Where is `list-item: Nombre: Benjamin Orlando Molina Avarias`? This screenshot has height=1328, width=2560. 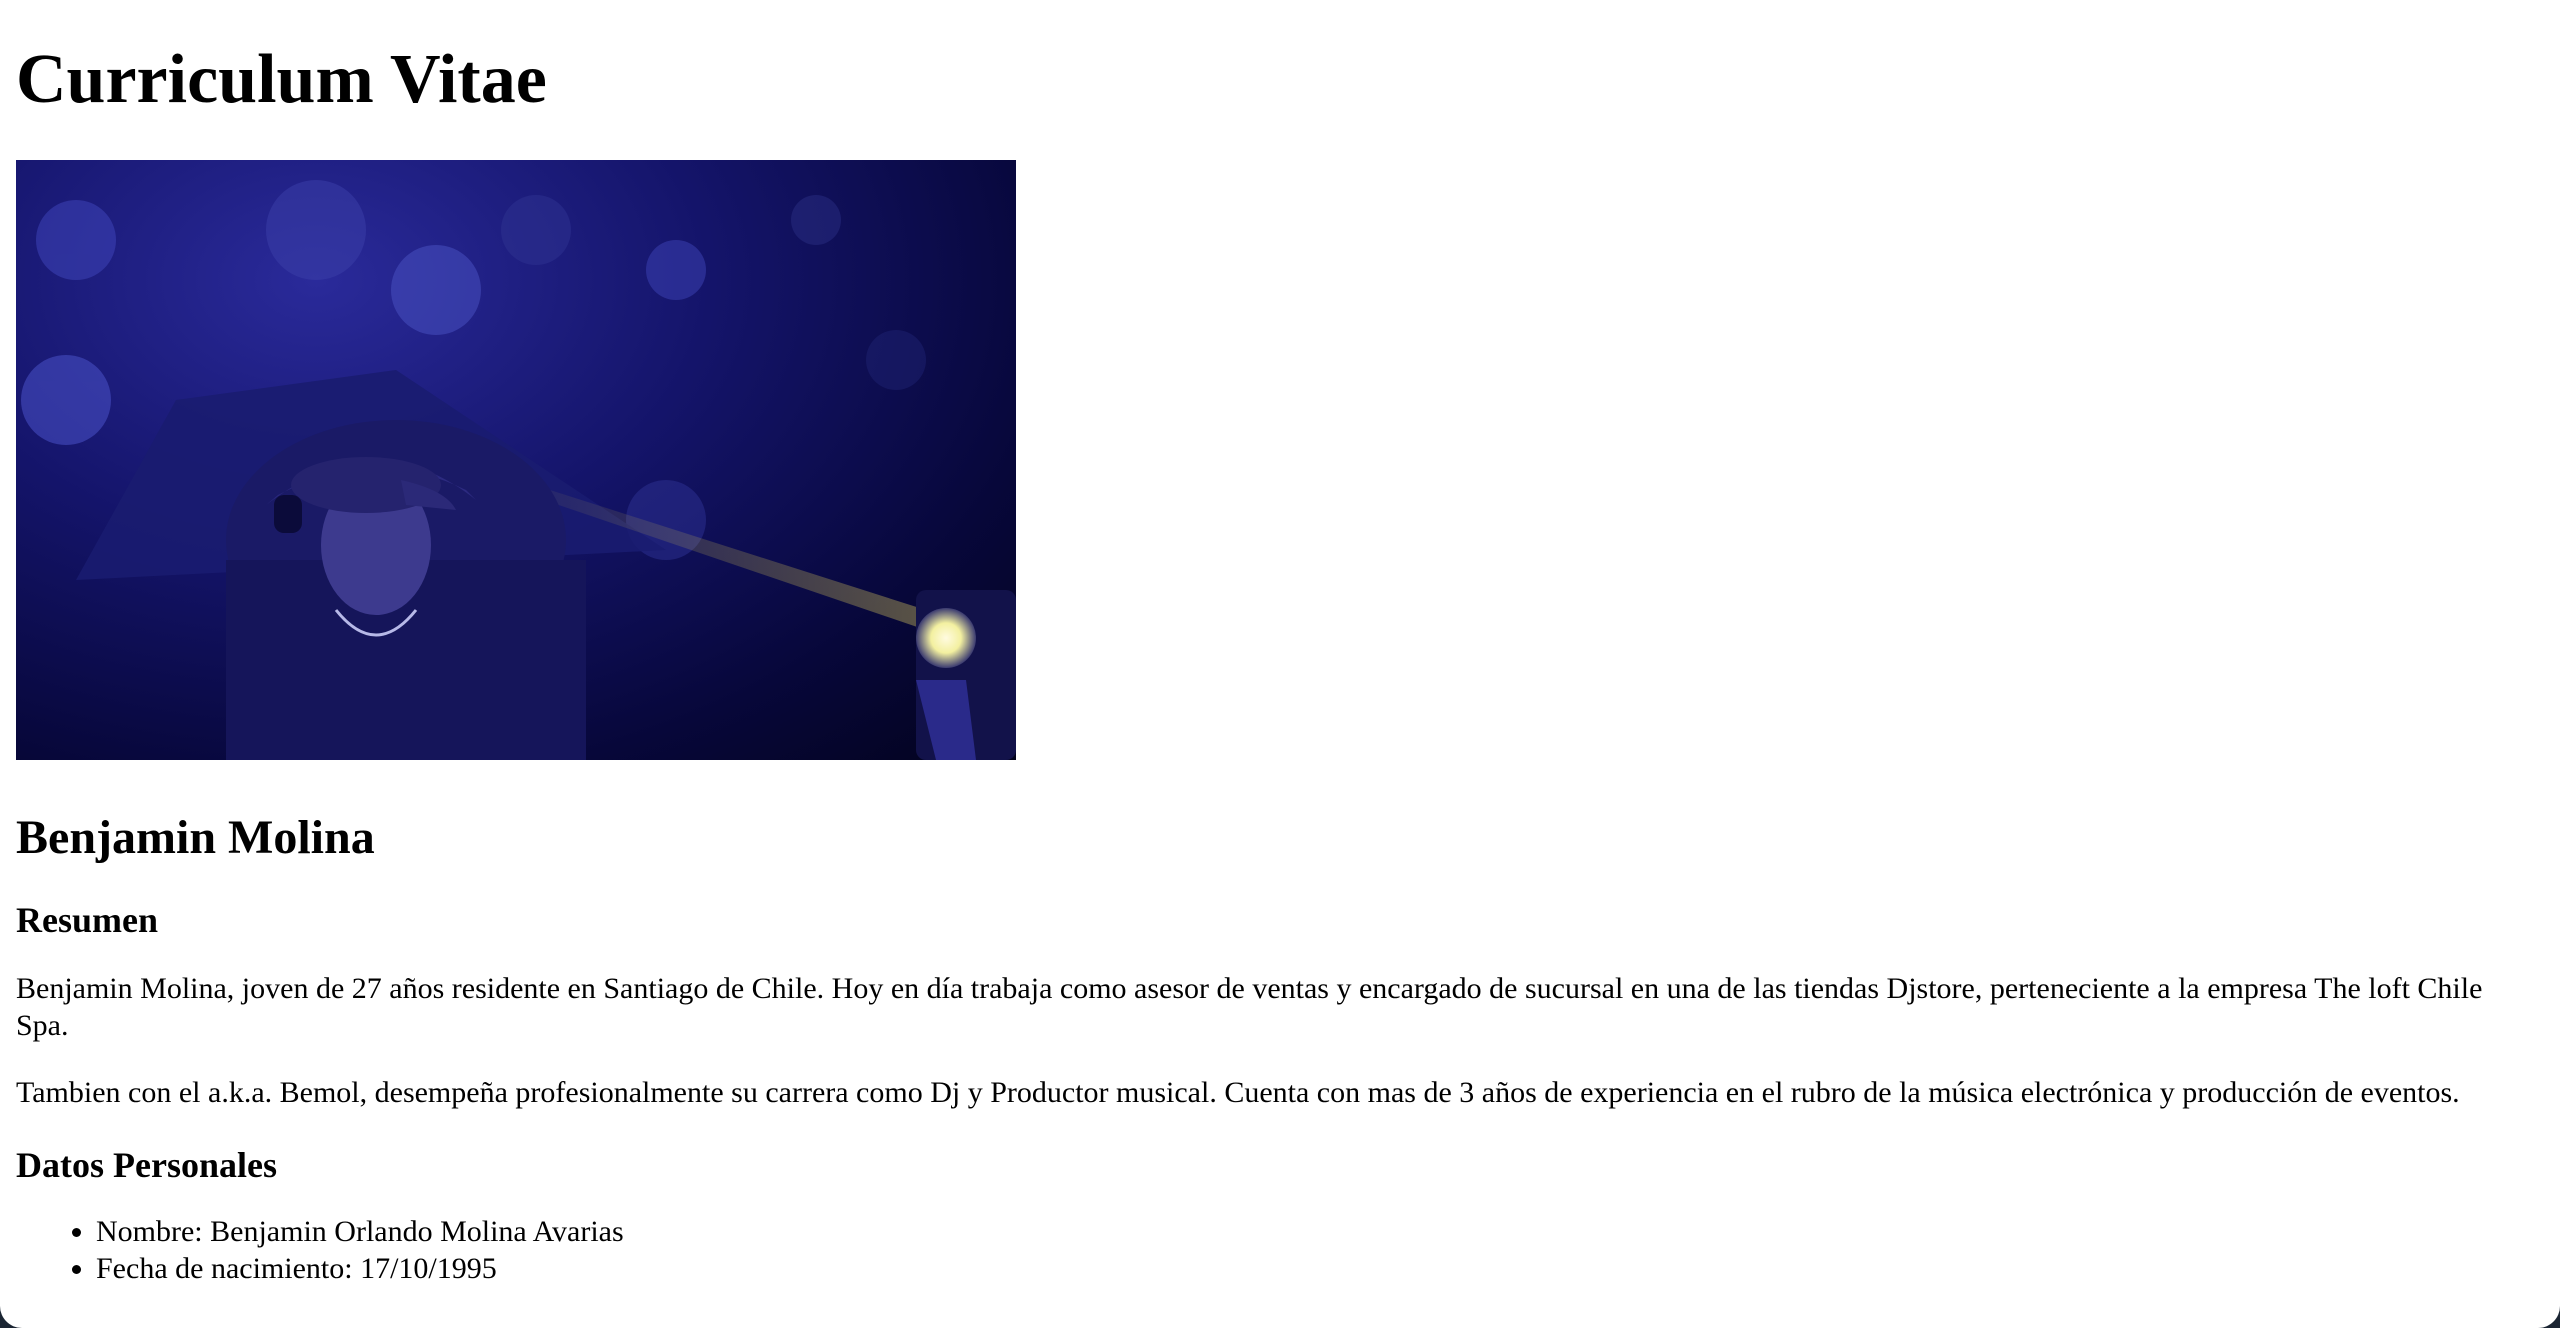
list-item: Nombre: Benjamin Orlando Molina Avarias is located at coordinates (1316, 1231).